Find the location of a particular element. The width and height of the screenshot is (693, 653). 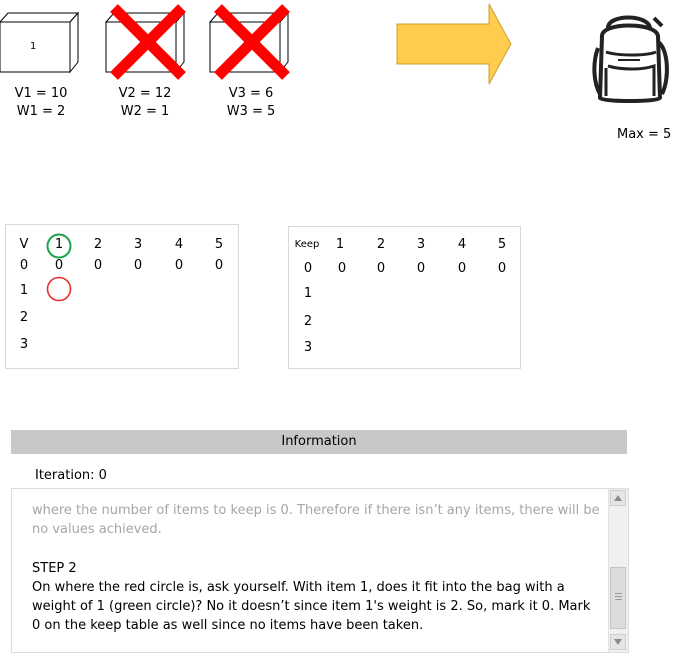

keep-table-header-5: 5 is located at coordinates (502, 244).